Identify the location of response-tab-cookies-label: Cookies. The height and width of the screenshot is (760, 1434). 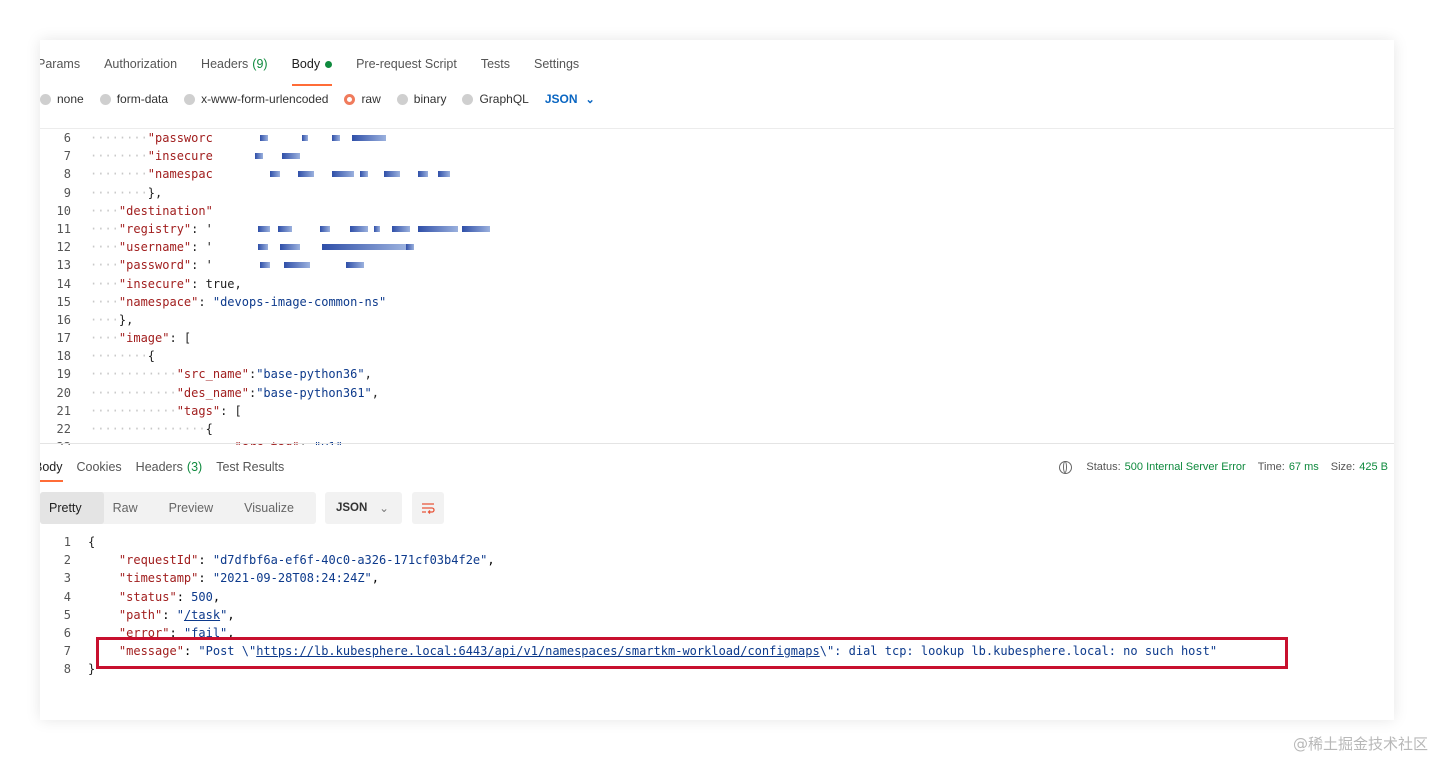
(99, 467).